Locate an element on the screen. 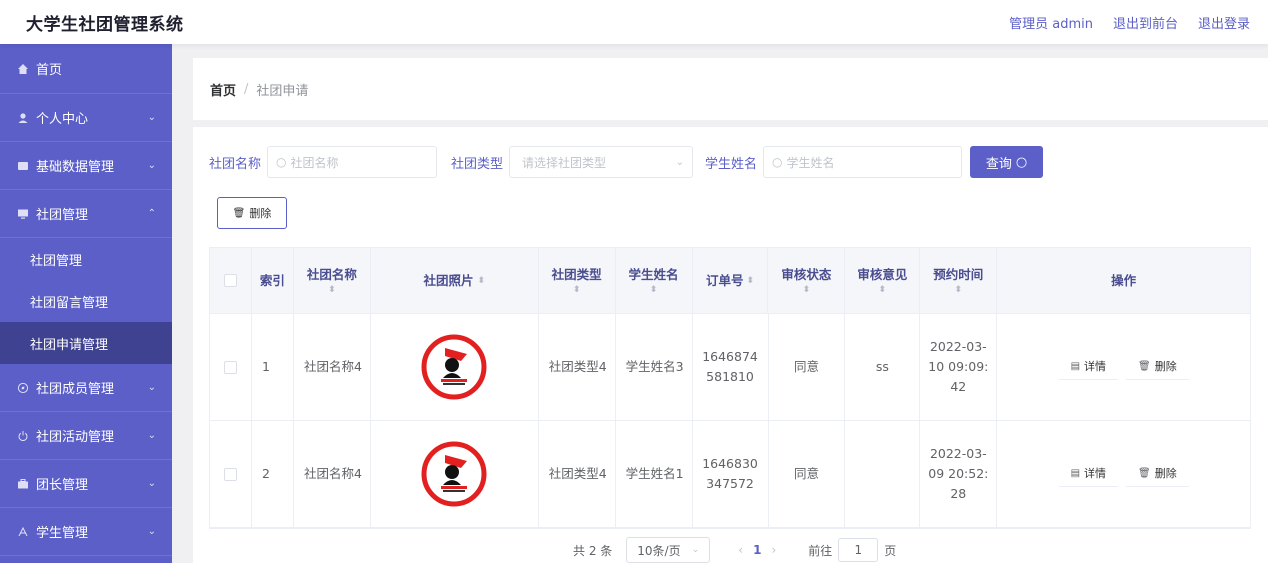 This screenshot has width=1268, height=563. monitor-icon is located at coordinates (23, 214).